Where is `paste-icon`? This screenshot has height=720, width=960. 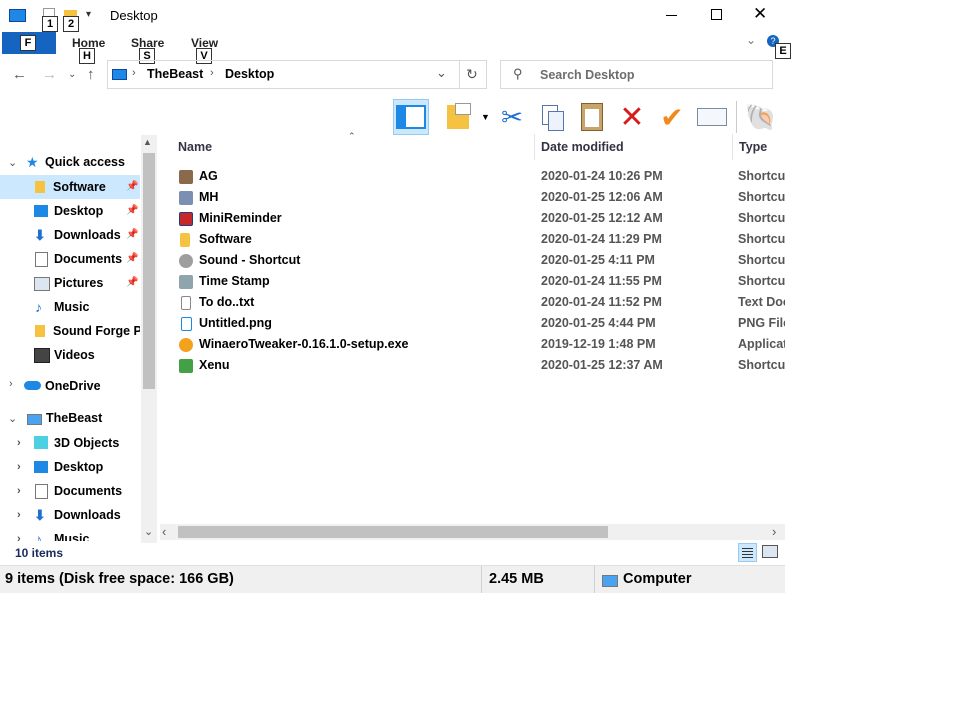
paste-icon is located at coordinates (592, 117).